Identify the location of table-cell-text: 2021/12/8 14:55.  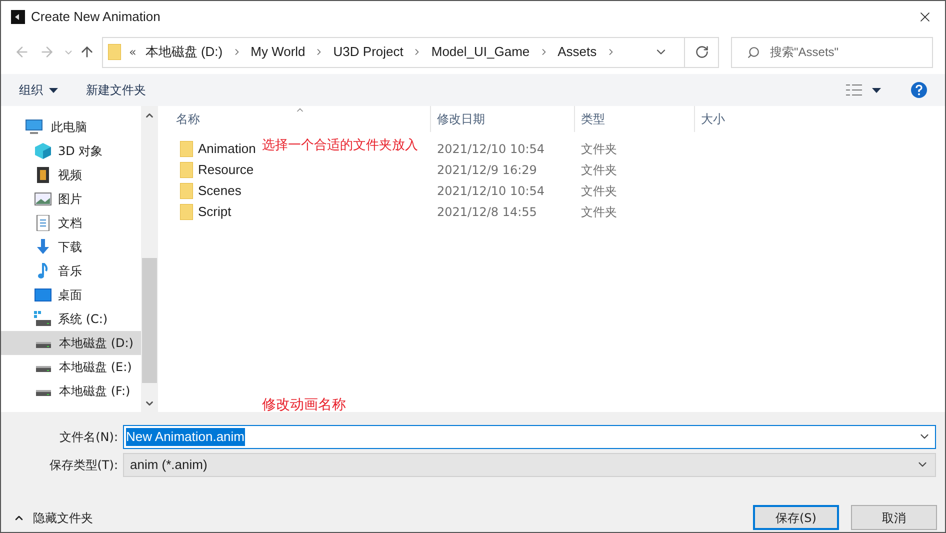
(487, 212).